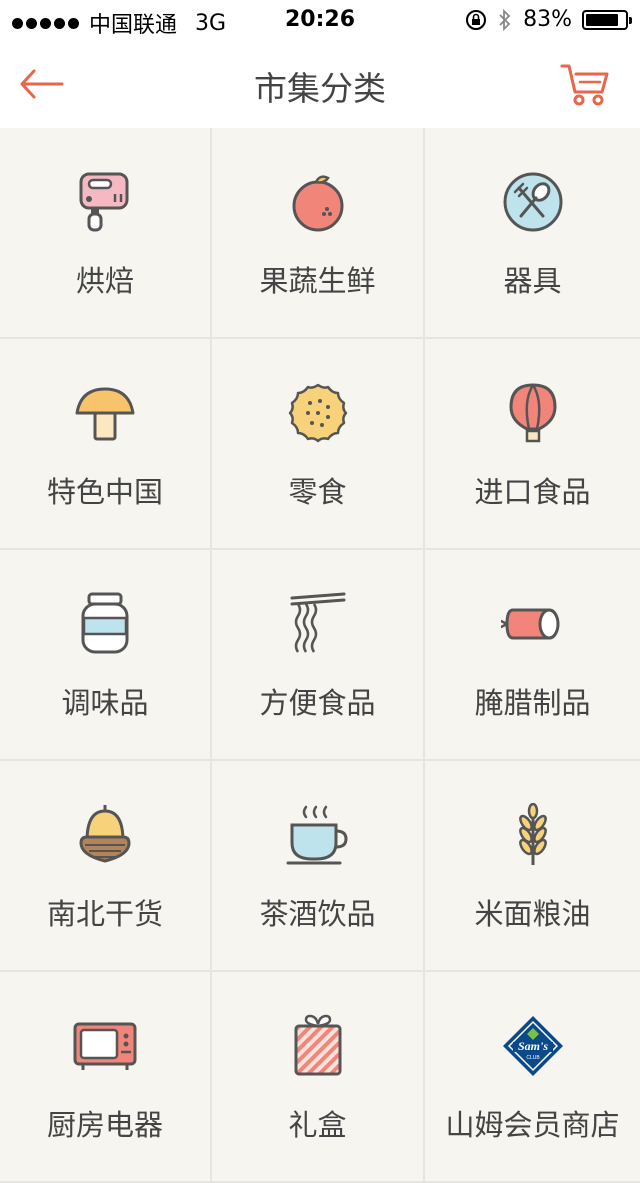  What do you see at coordinates (317, 622) in the screenshot?
I see `noodles-icon` at bounding box center [317, 622].